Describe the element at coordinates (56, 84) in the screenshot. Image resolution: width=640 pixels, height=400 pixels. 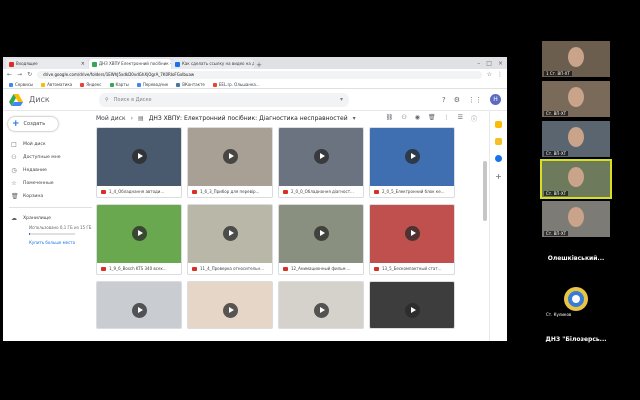
I see `bookmark-item: Автоматика` at that location.